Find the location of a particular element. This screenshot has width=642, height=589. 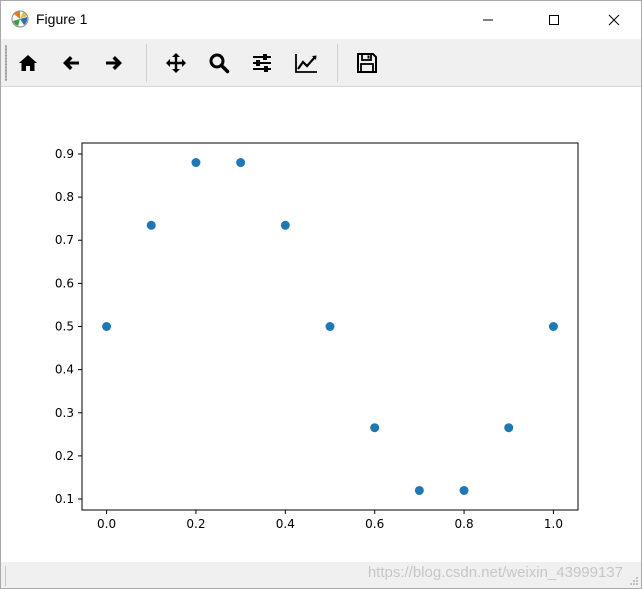

pan-button is located at coordinates (176, 63).